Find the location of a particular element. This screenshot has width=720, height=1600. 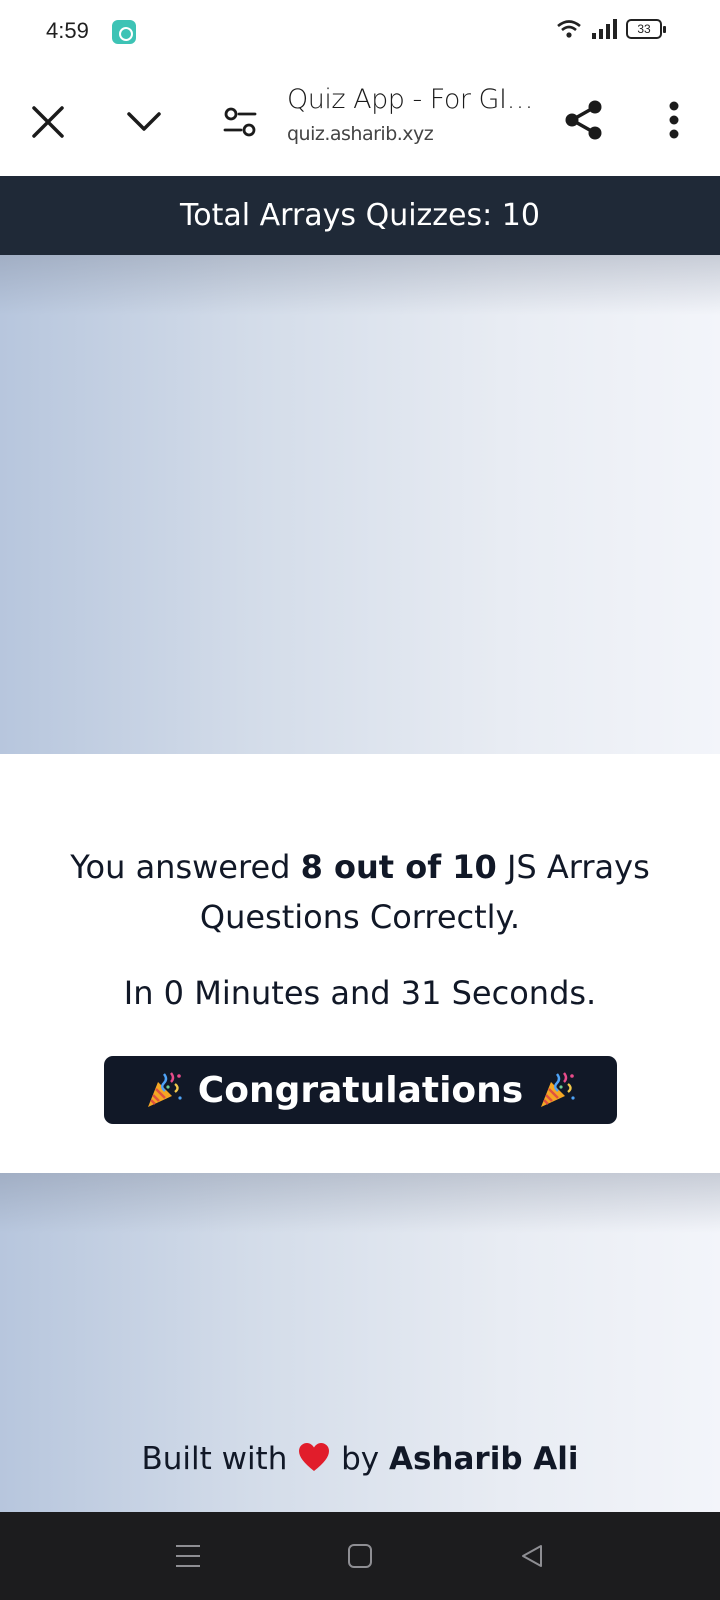

address-bar: Quiz App - For GIAI... quiz.asharib.xyz is located at coordinates (417, 114).